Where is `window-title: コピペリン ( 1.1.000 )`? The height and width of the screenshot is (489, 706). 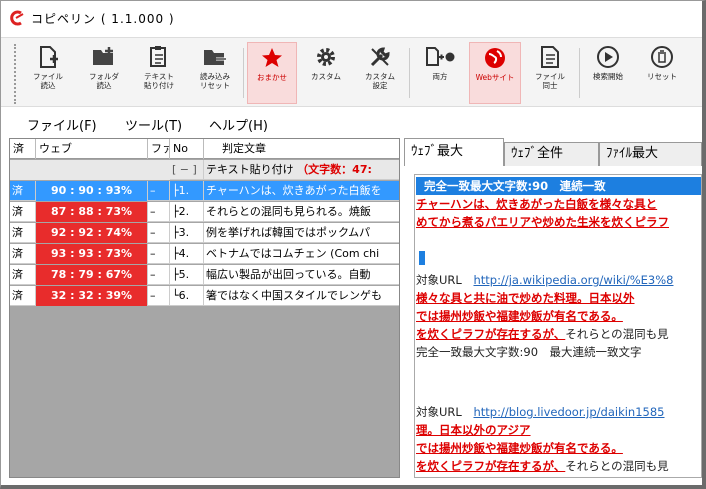
window-title: コピペリン ( 1.1.000 ) is located at coordinates (103, 19).